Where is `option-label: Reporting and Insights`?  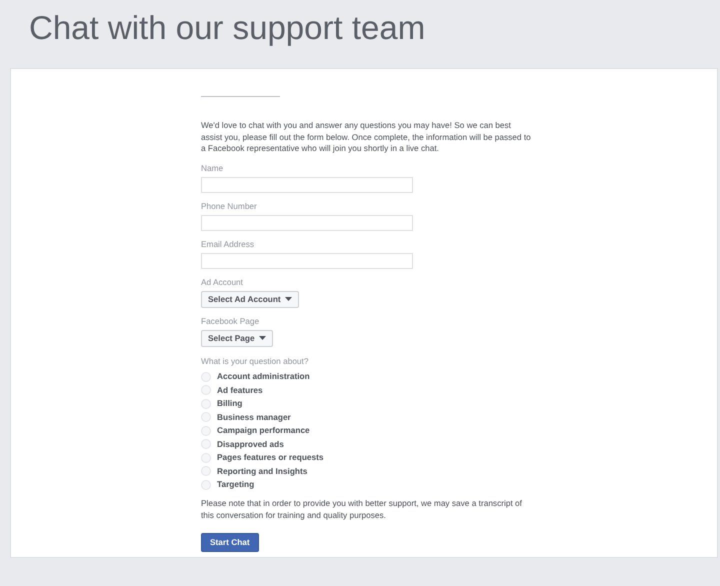
option-label: Reporting and Insights is located at coordinates (262, 471).